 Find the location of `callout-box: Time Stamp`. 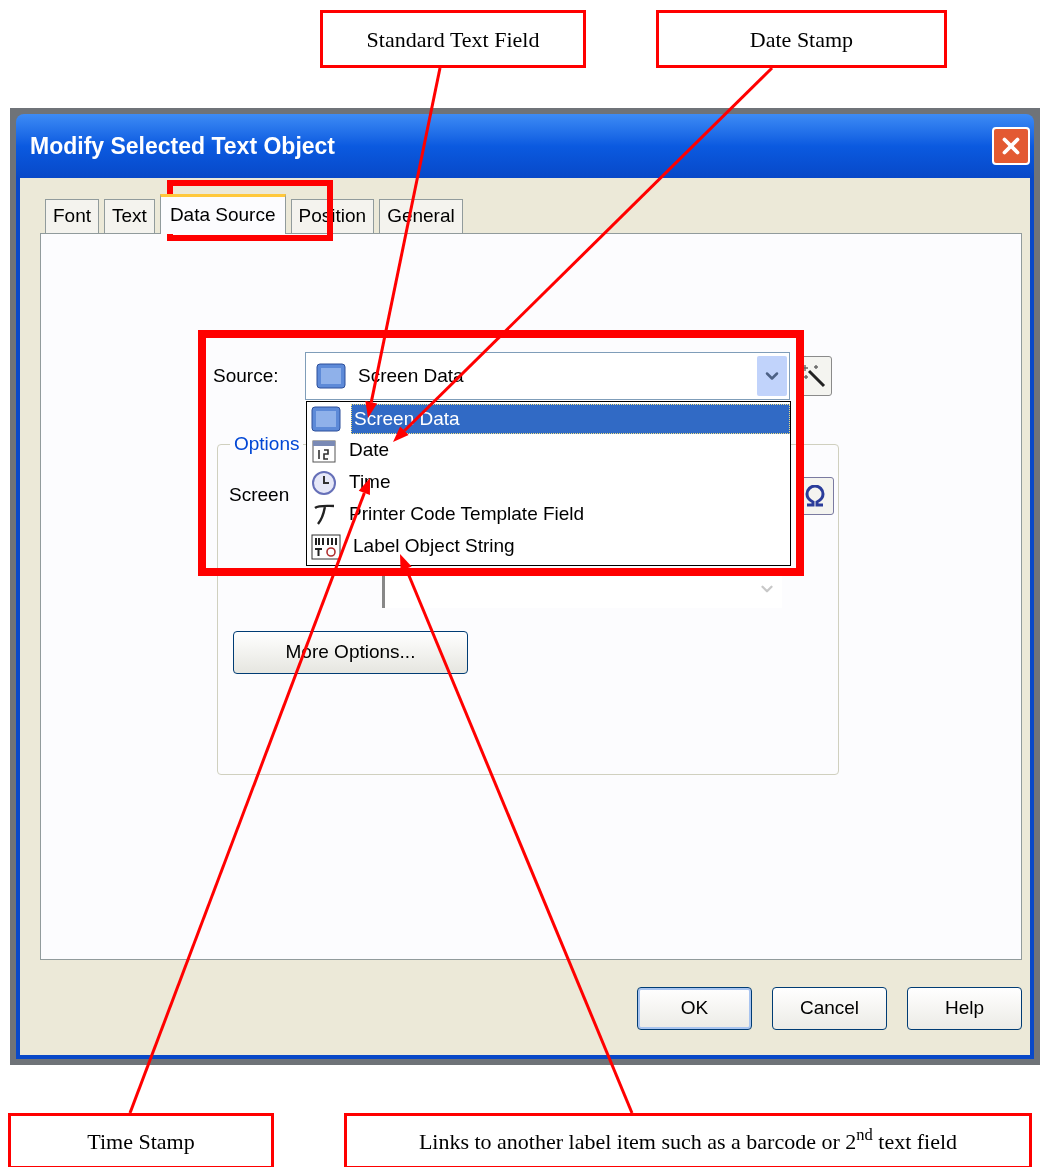

callout-box: Time Stamp is located at coordinates (141, 1140).